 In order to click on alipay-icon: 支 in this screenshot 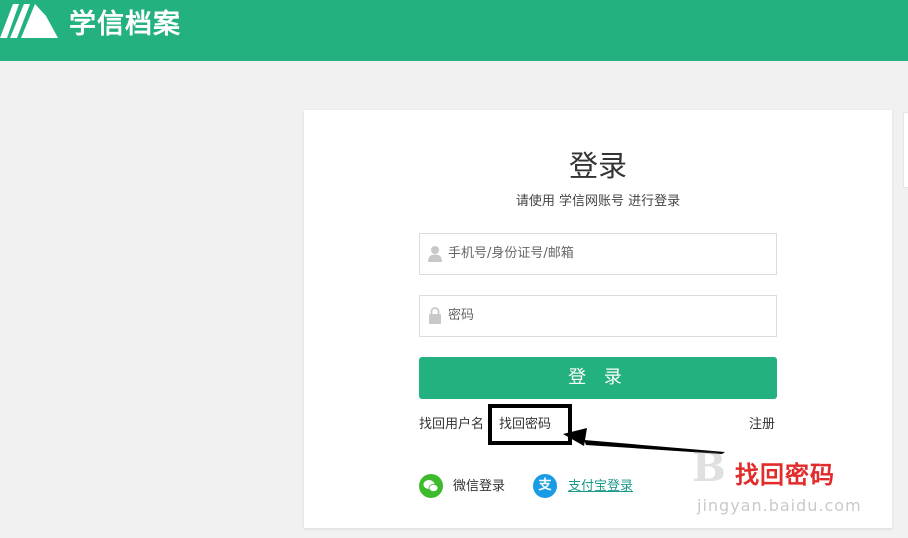, I will do `click(545, 486)`.